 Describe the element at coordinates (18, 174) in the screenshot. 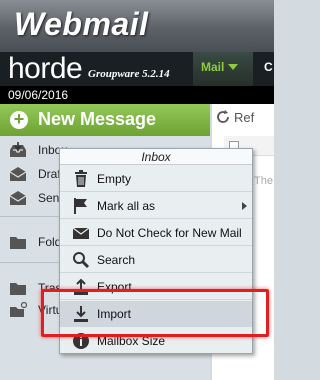

I see `drafts-icon` at that location.